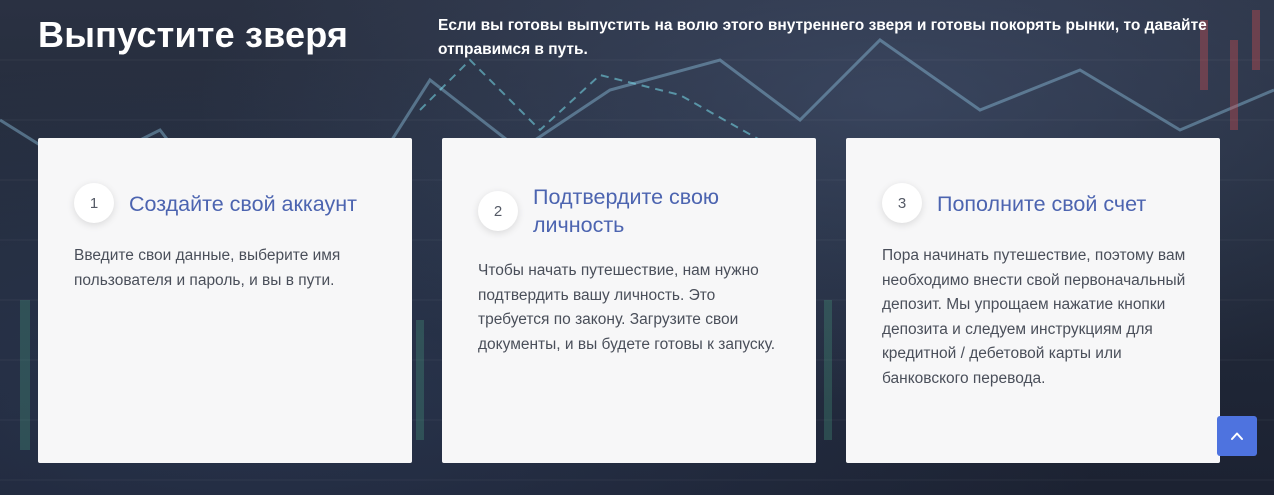 This screenshot has width=1274, height=495. What do you see at coordinates (1042, 204) in the screenshot?
I see `step-title: Пополните свой счет` at bounding box center [1042, 204].